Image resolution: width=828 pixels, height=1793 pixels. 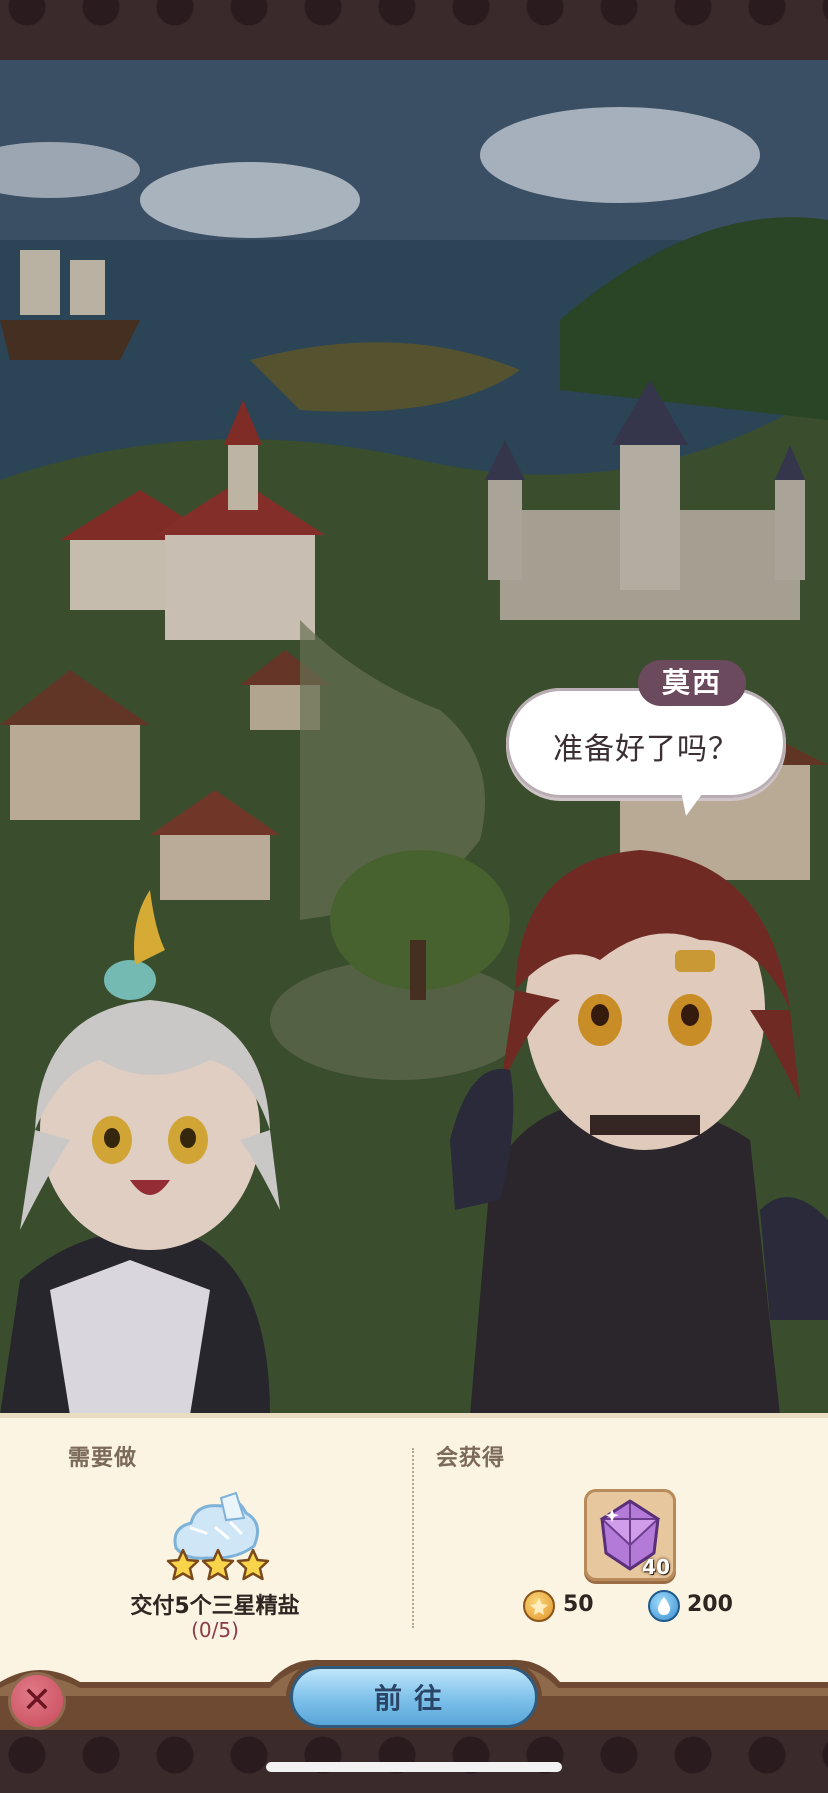 I want to click on home-indicator, so click(x=414, y=1767).